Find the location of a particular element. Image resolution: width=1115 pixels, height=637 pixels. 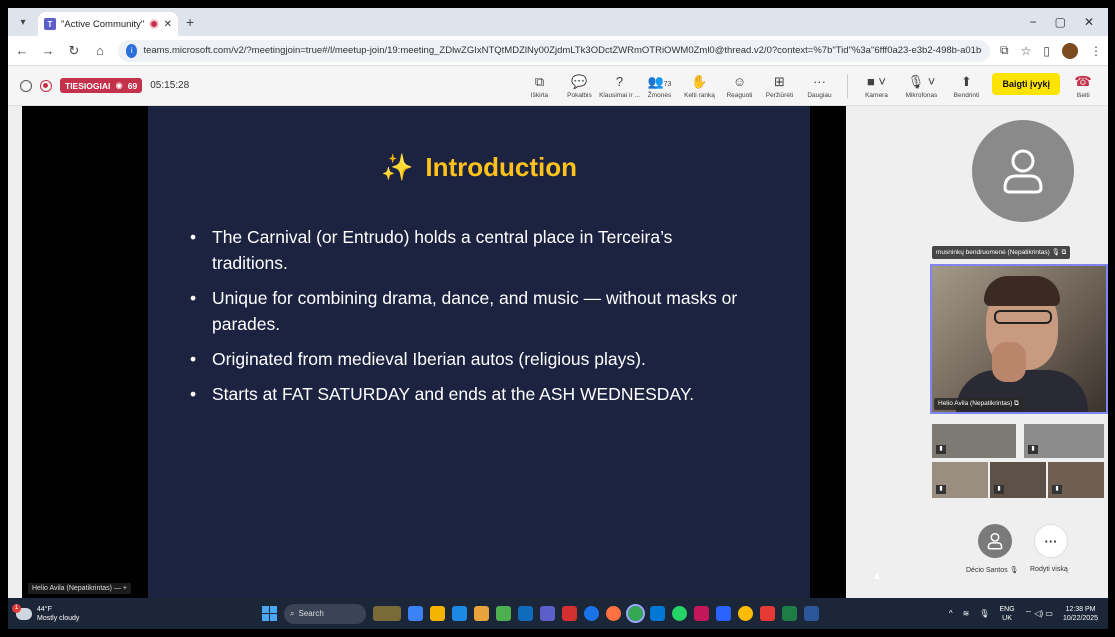

forward-icon: → is located at coordinates (48, 50).